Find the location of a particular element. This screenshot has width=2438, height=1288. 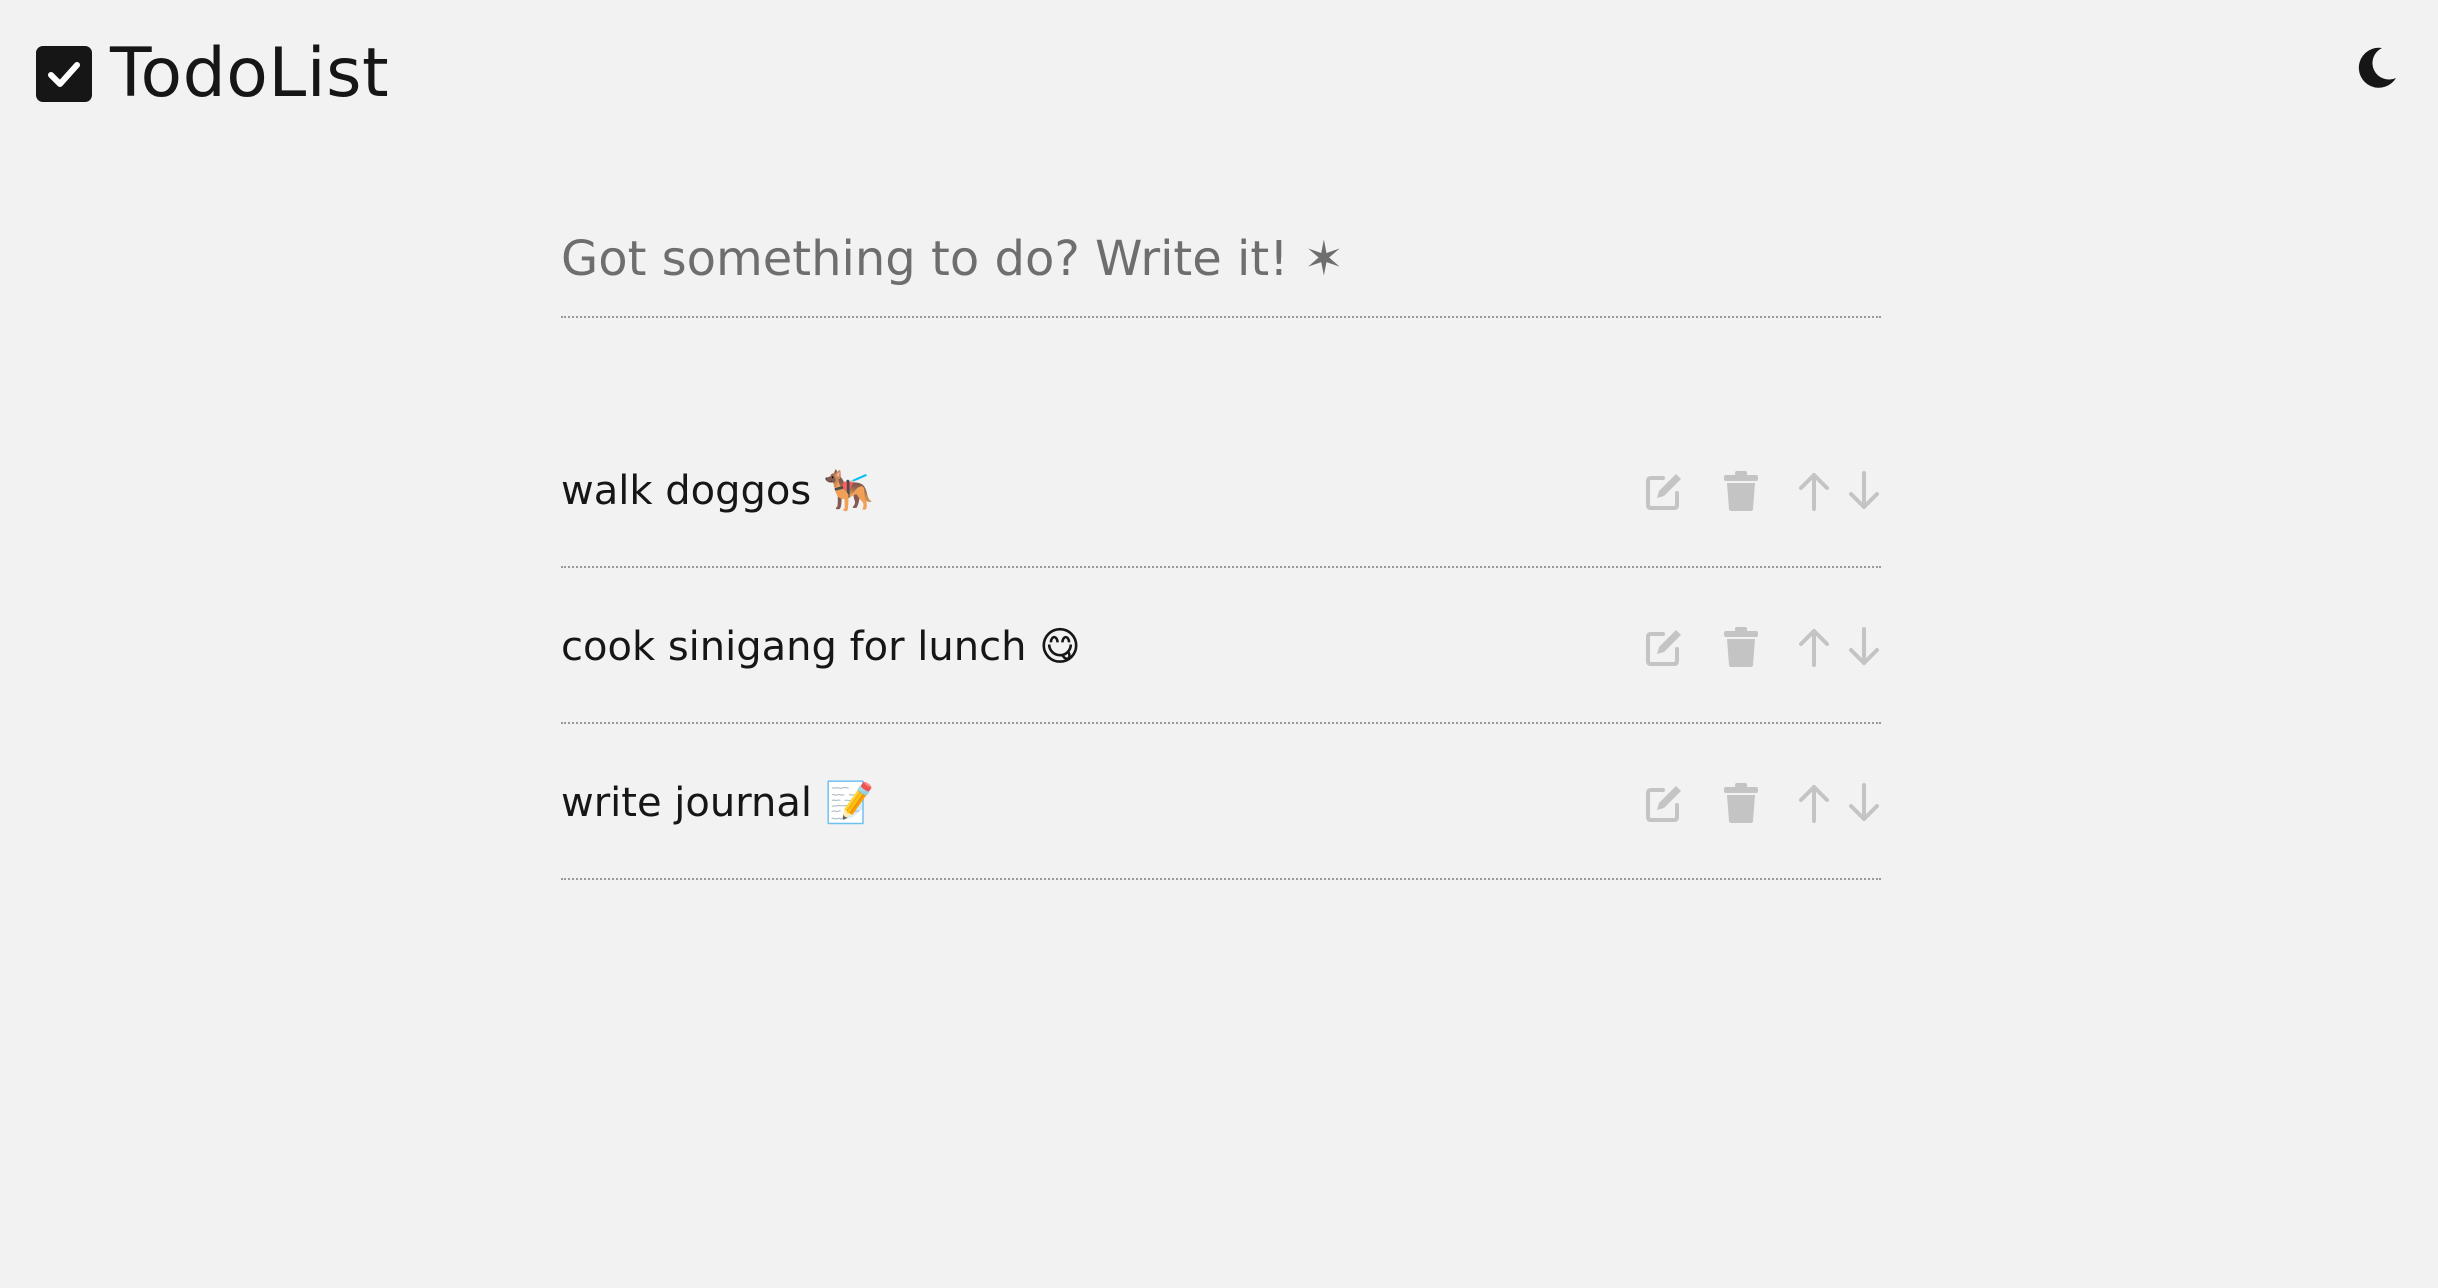

todo-text: walk doggos 🐕‍🦺 is located at coordinates (717, 491).